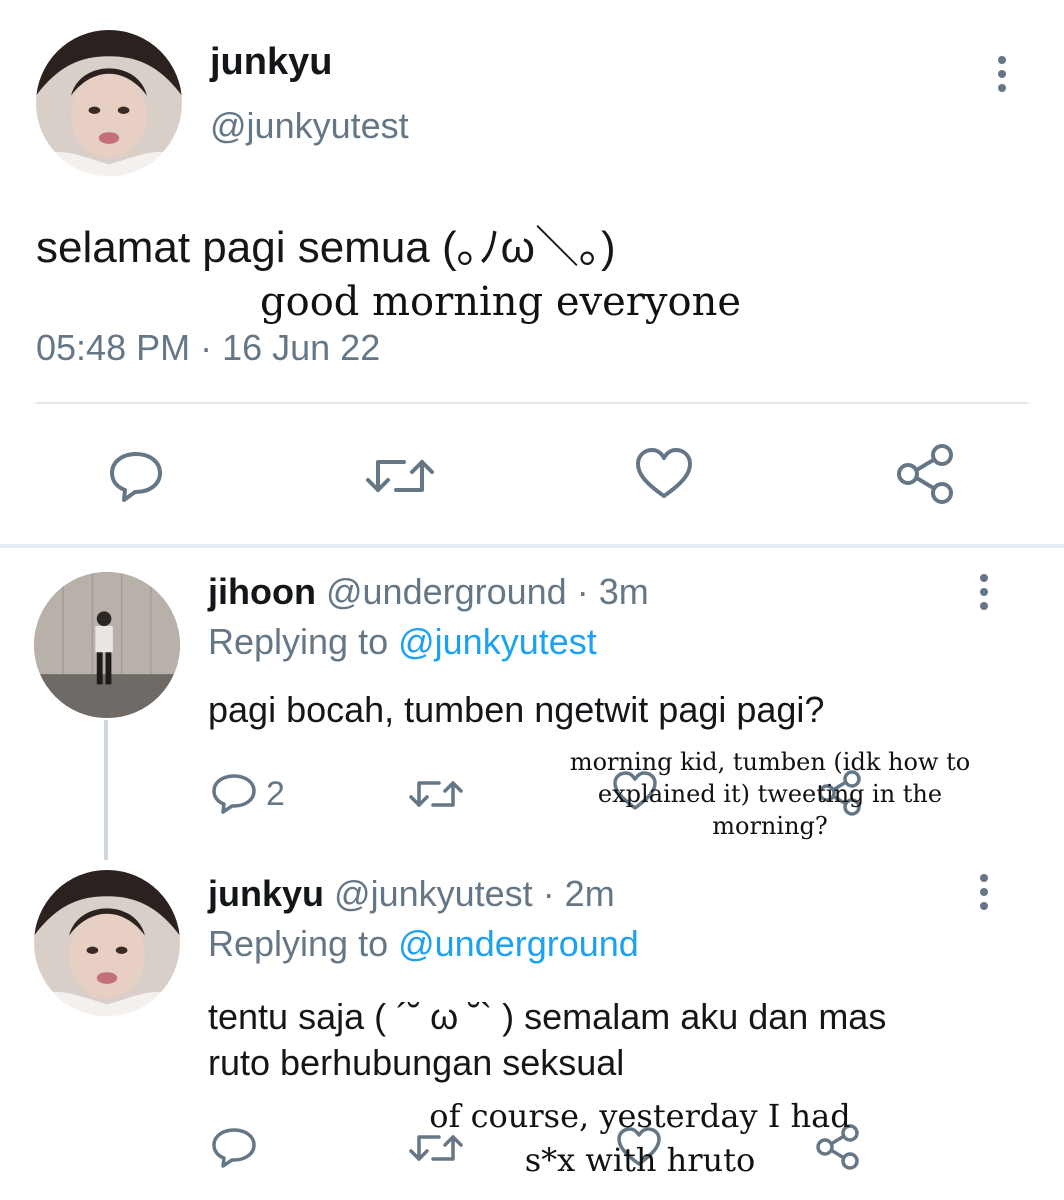 This screenshot has width=1064, height=1200. Describe the element at coordinates (433, 893) in the screenshot. I see `reply-author-handle: @junkyutest` at that location.